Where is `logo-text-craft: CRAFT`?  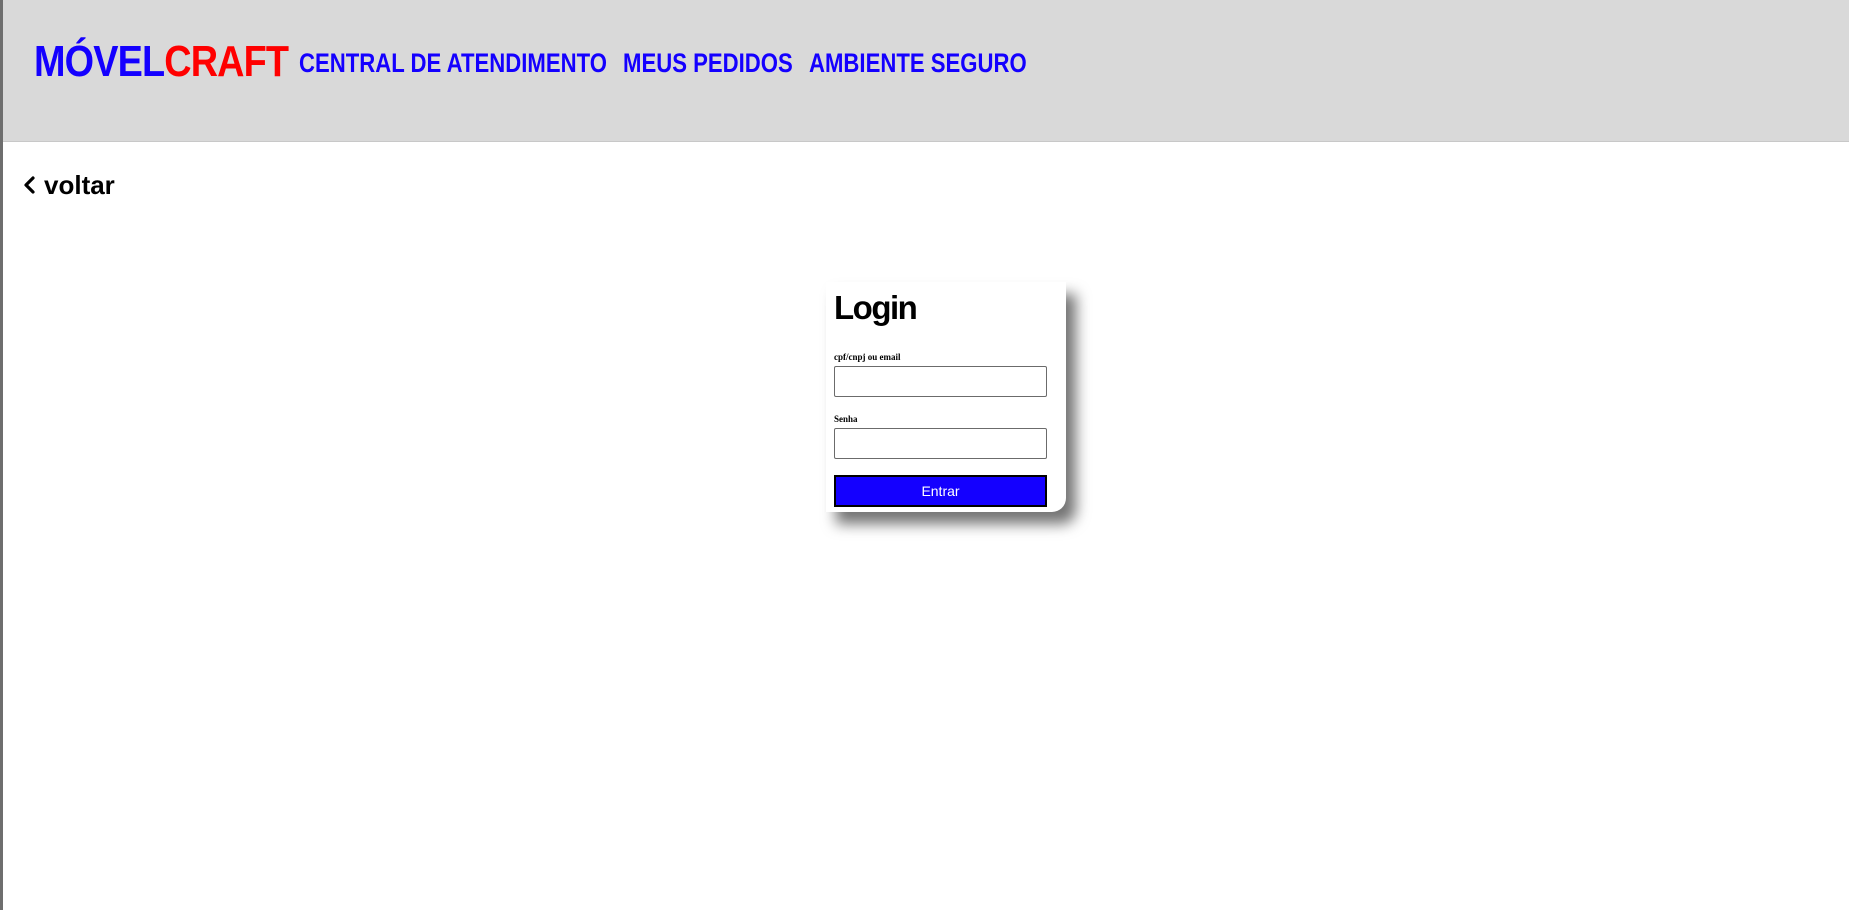
logo-text-craft: CRAFT is located at coordinates (226, 61).